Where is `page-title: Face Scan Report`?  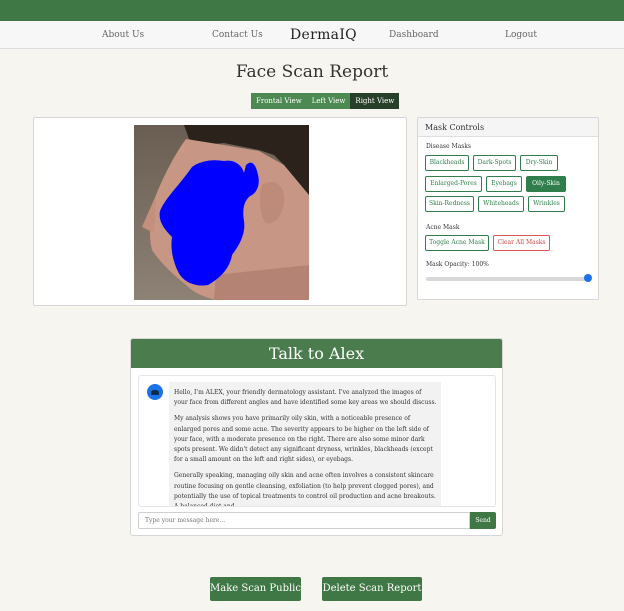 page-title: Face Scan Report is located at coordinates (312, 72).